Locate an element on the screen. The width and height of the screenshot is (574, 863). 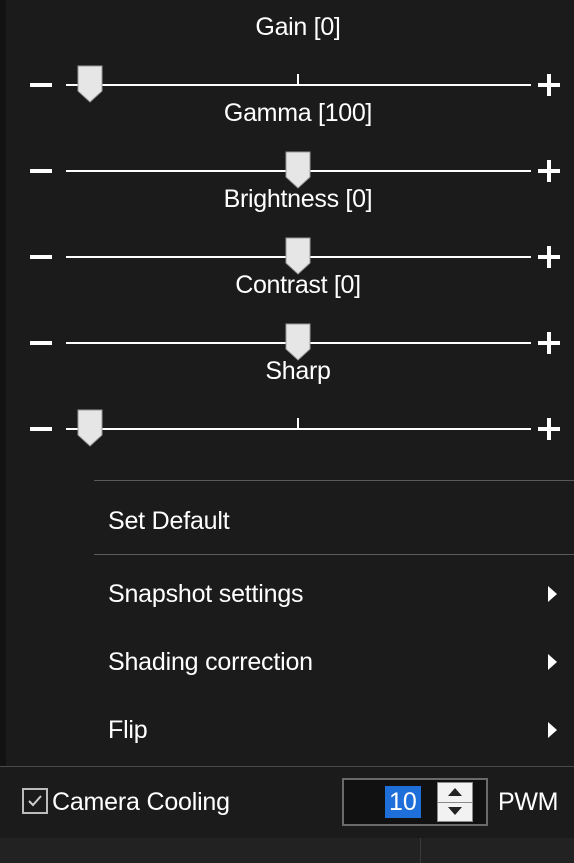
menu-separator-middle is located at coordinates (334, 554).